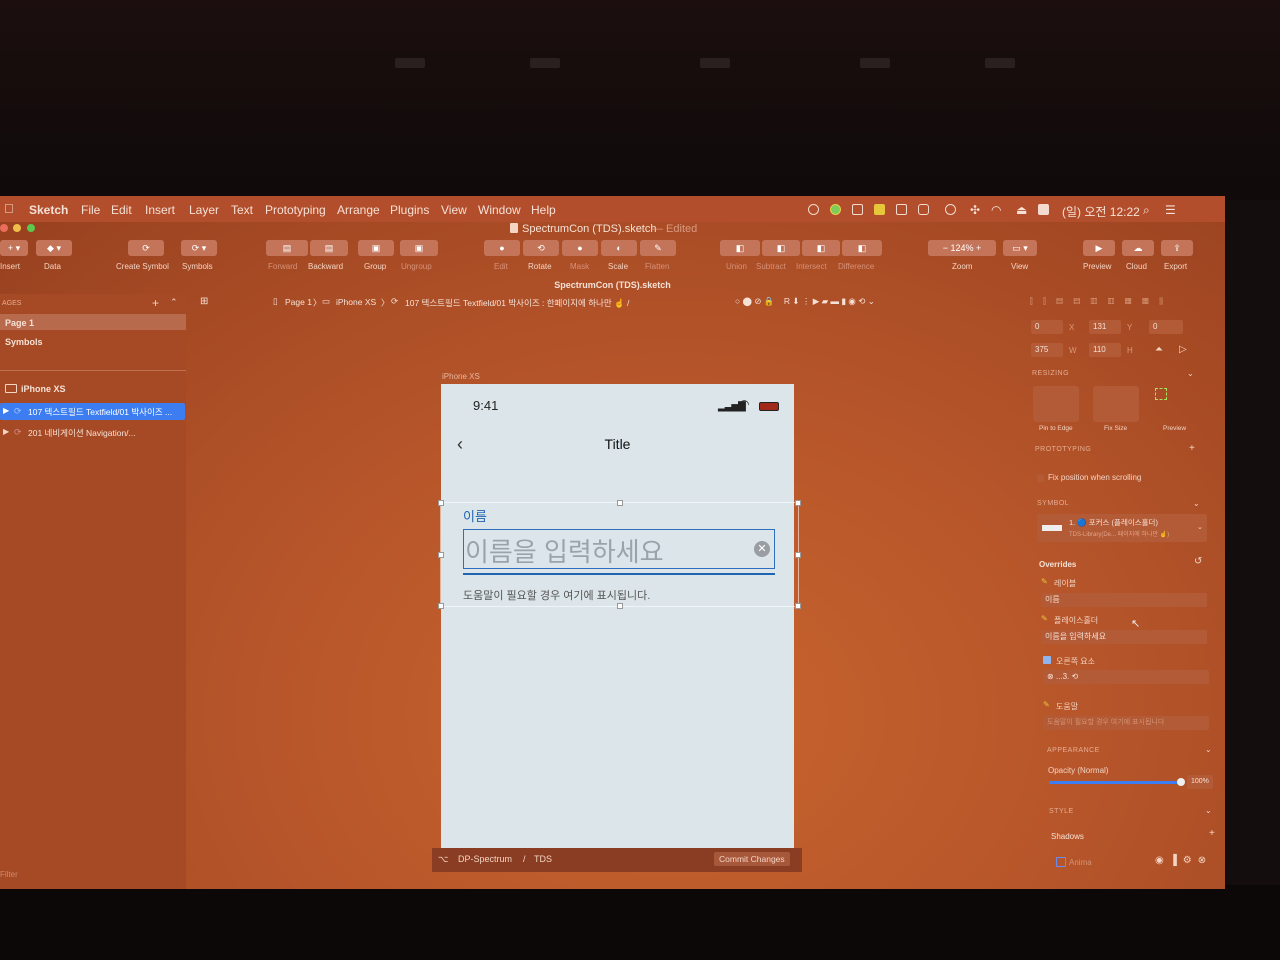 This screenshot has width=1280, height=960. Describe the element at coordinates (1078, 770) in the screenshot. I see `opacity-label: Opacity (Normal)` at that location.